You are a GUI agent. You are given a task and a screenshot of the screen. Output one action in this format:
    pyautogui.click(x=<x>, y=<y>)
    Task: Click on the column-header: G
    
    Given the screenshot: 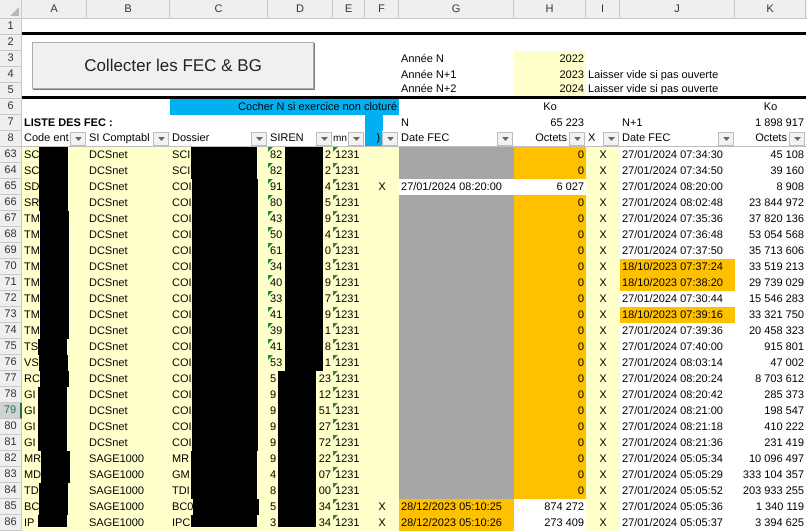 What is the action you would take?
    pyautogui.click(x=456, y=9)
    